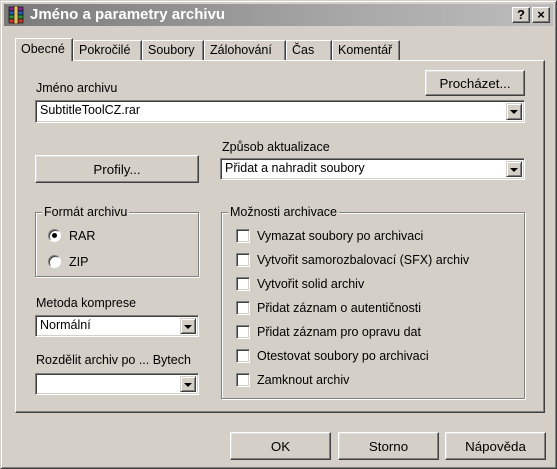 The image size is (557, 469). I want to click on window-title: Jméno a parametry archivu, so click(128, 14).